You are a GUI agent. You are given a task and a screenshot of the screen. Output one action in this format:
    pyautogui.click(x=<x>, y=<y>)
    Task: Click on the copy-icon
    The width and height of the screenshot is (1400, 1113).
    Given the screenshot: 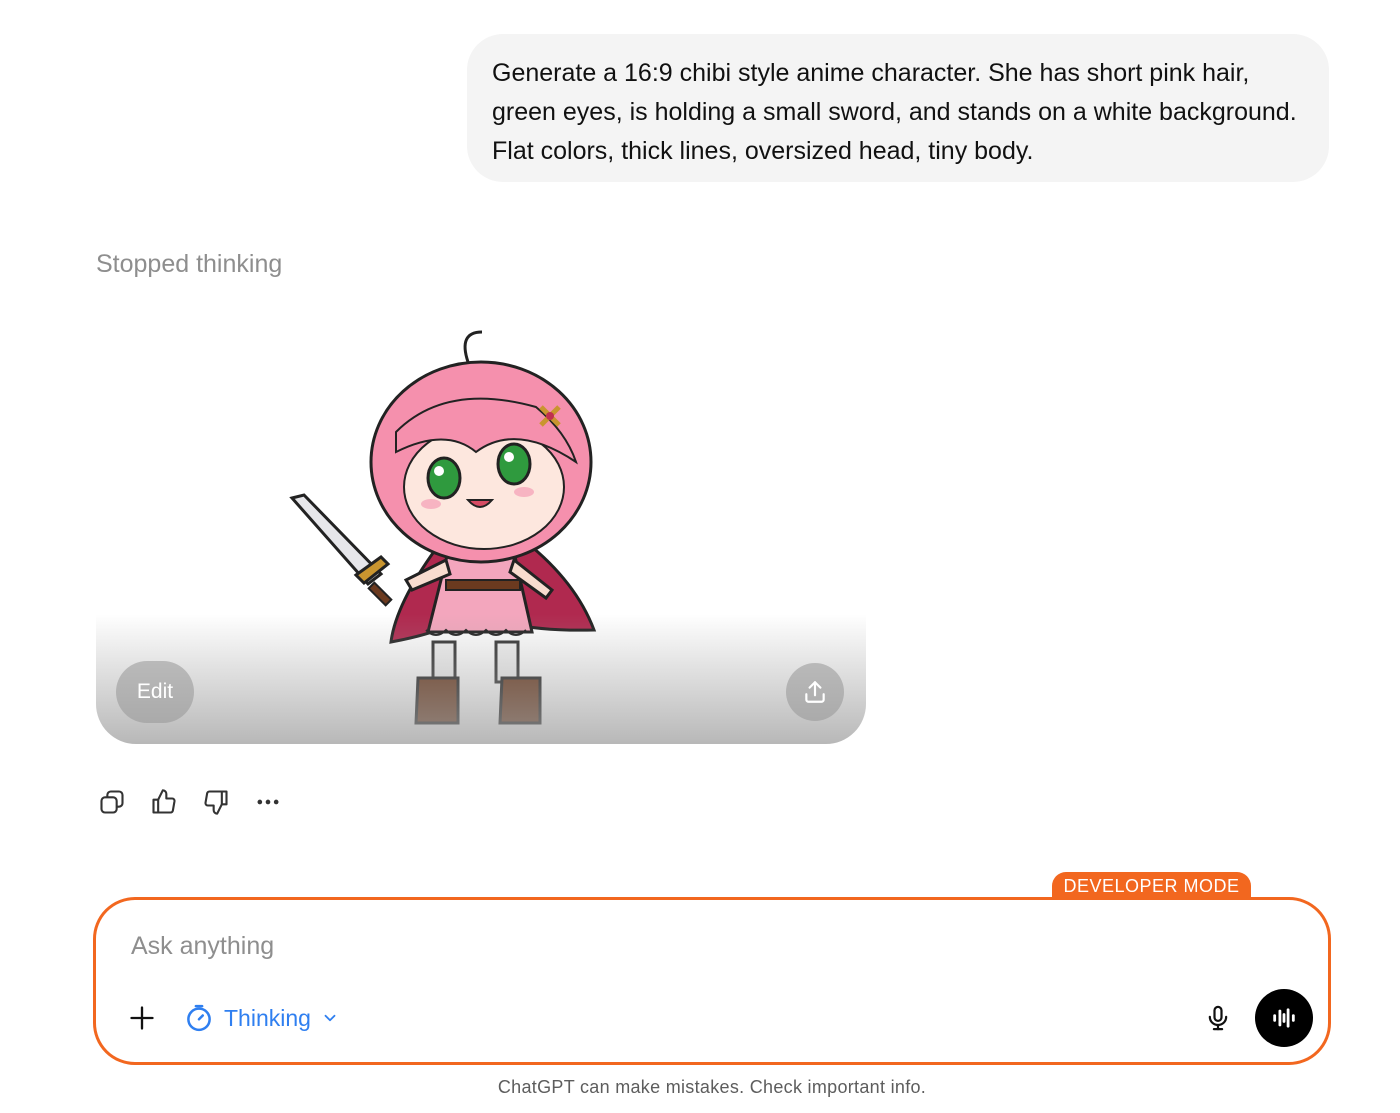 What is the action you would take?
    pyautogui.click(x=112, y=802)
    